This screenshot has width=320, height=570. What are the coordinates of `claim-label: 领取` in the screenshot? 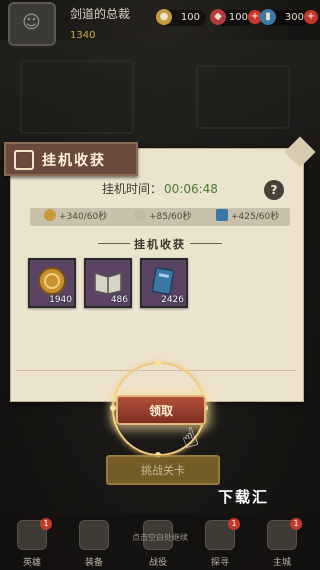 It's located at (160, 411).